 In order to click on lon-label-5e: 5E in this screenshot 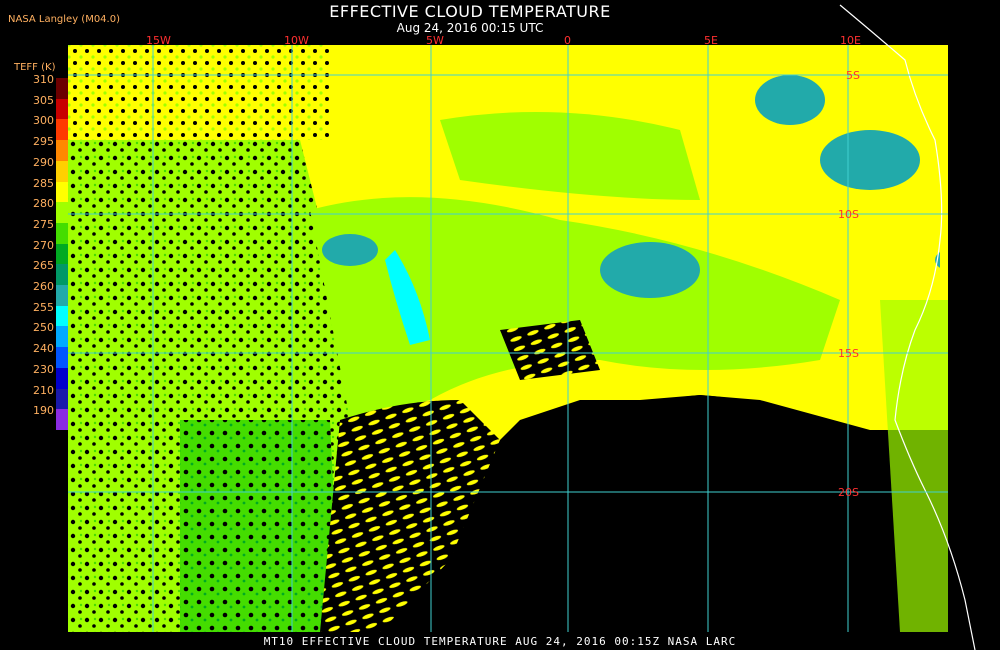, I will do `click(711, 40)`.